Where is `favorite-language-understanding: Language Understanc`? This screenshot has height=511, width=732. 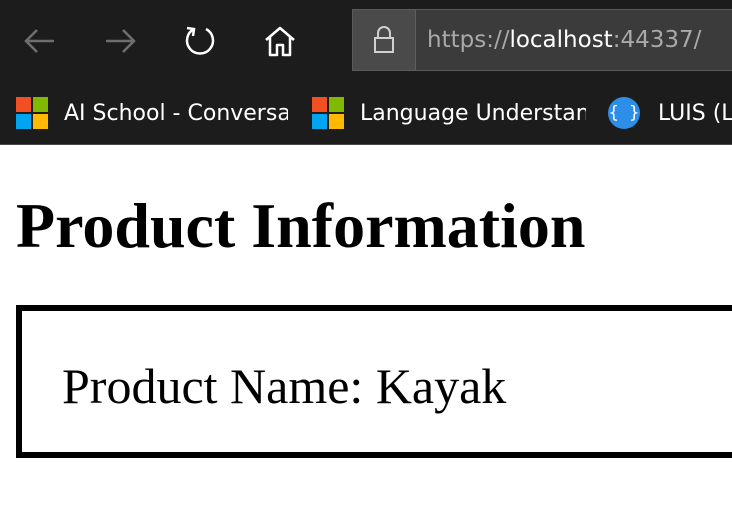
favorite-language-understanding: Language Understanc is located at coordinates (449, 113).